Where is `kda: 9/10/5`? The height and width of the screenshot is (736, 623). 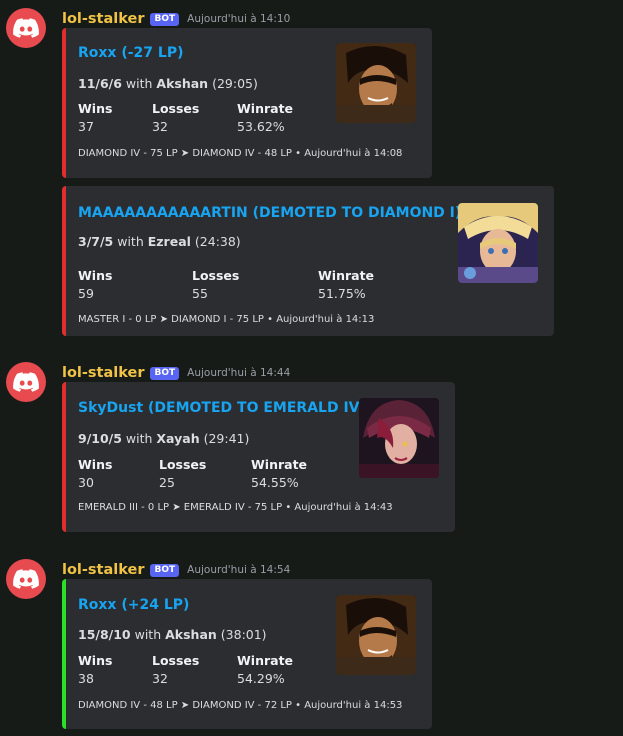 kda: 9/10/5 is located at coordinates (100, 438).